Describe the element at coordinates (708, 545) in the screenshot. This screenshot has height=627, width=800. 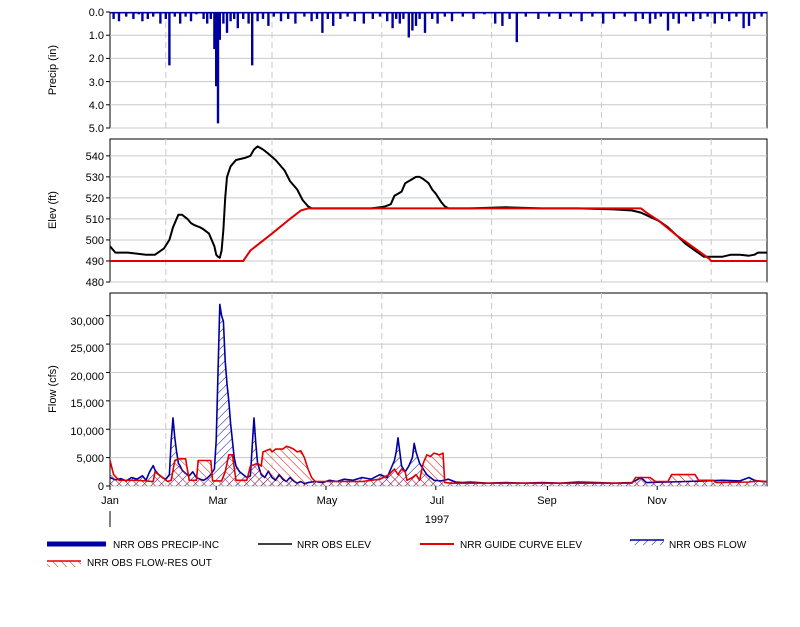
I see `legend-label-obs-flow: NRR OBS FLOW` at that location.